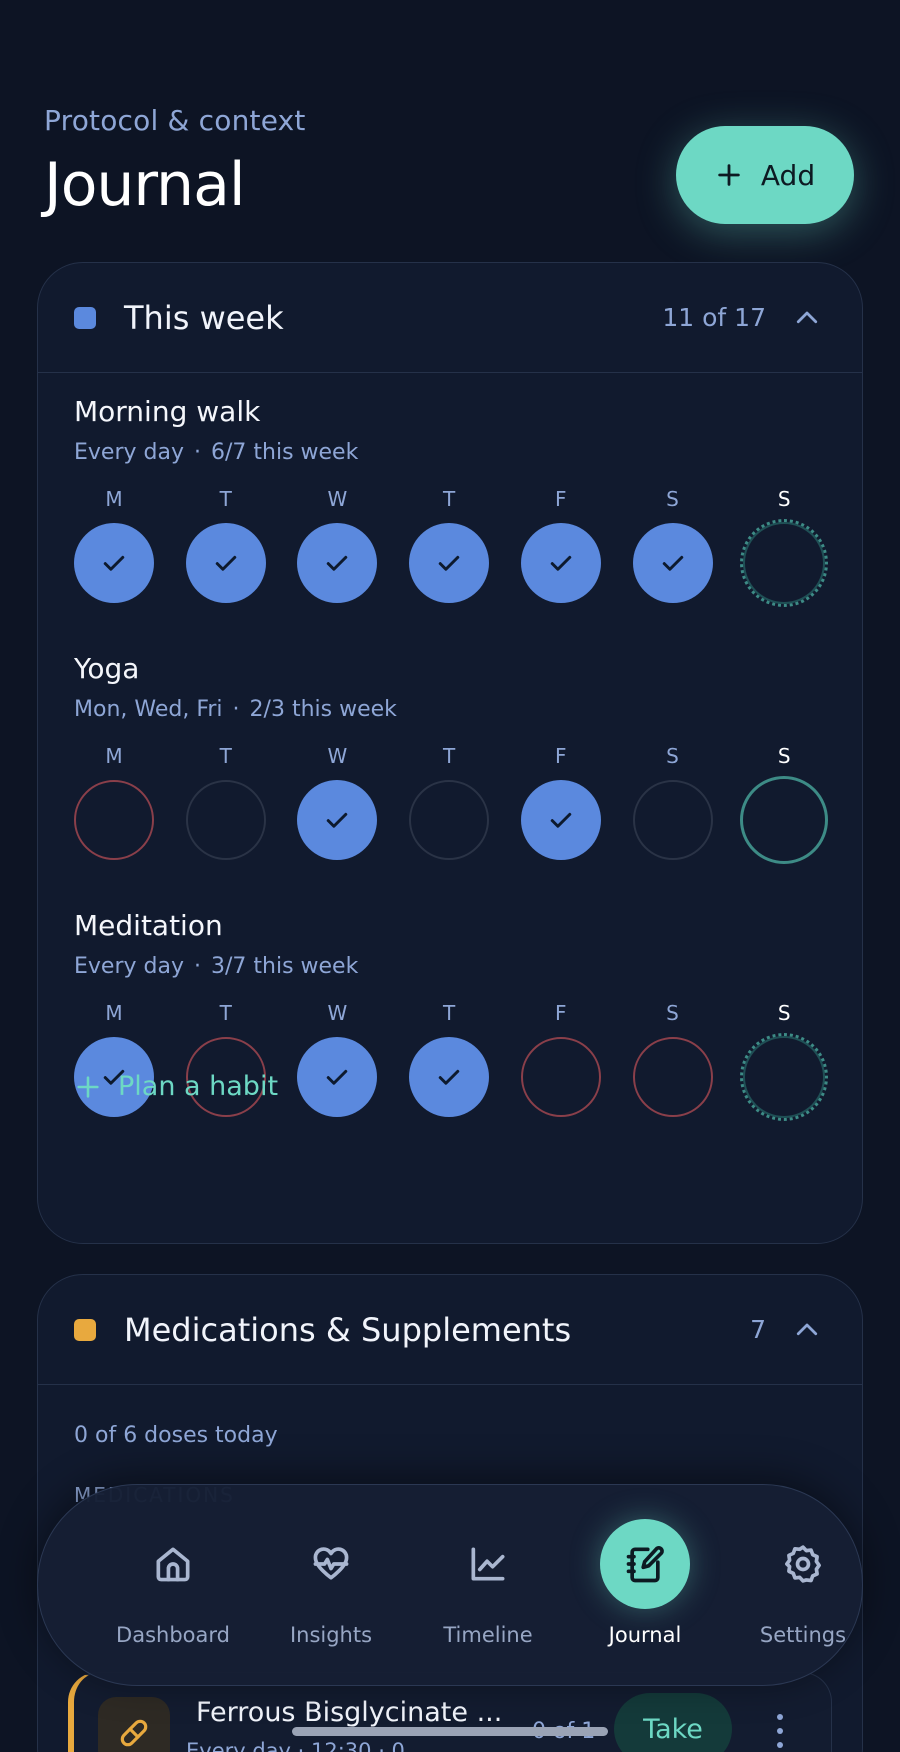 This screenshot has height=1752, width=900. I want to click on home-indicator, so click(450, 1731).